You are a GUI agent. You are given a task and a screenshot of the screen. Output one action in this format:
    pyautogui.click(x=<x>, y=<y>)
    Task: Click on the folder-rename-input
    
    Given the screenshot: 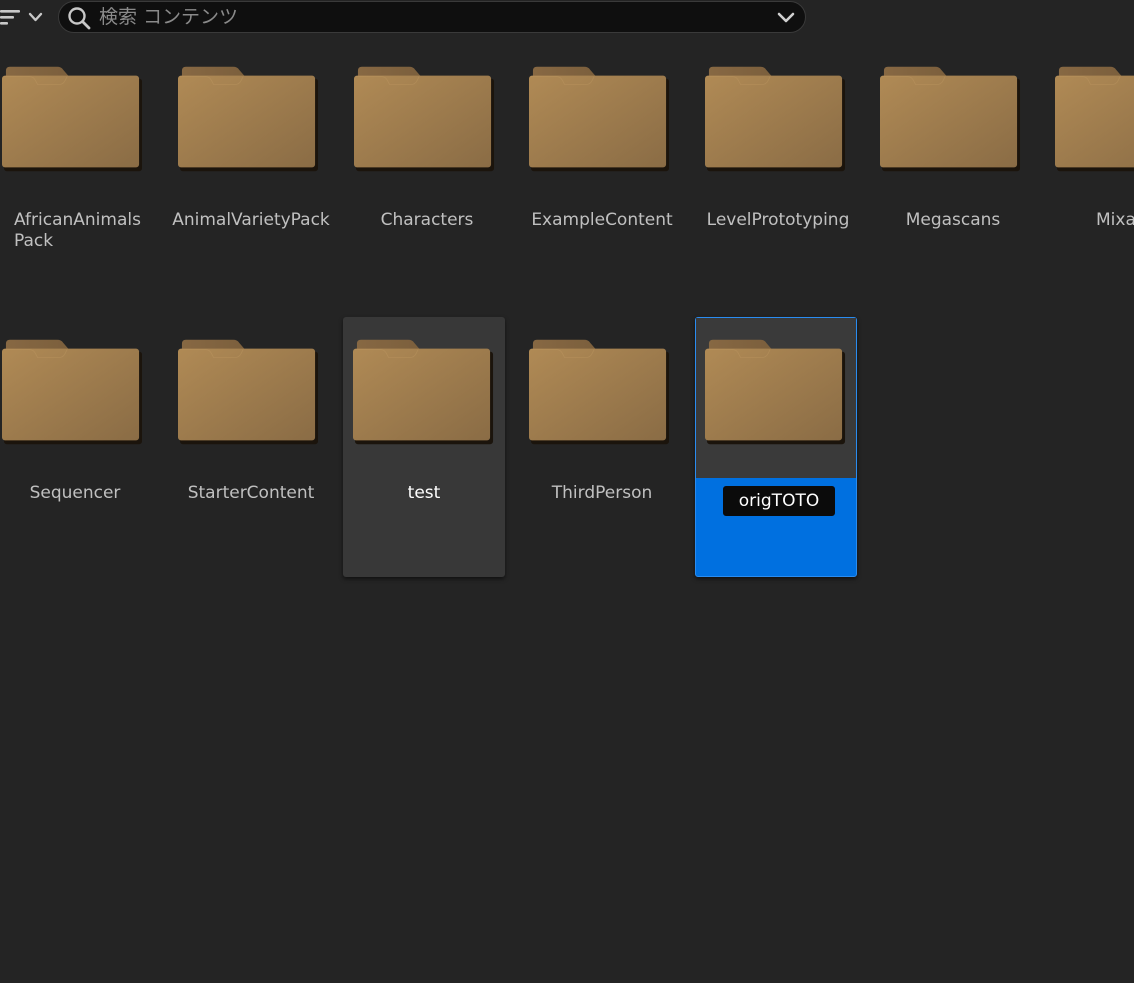 What is the action you would take?
    pyautogui.click(x=779, y=501)
    